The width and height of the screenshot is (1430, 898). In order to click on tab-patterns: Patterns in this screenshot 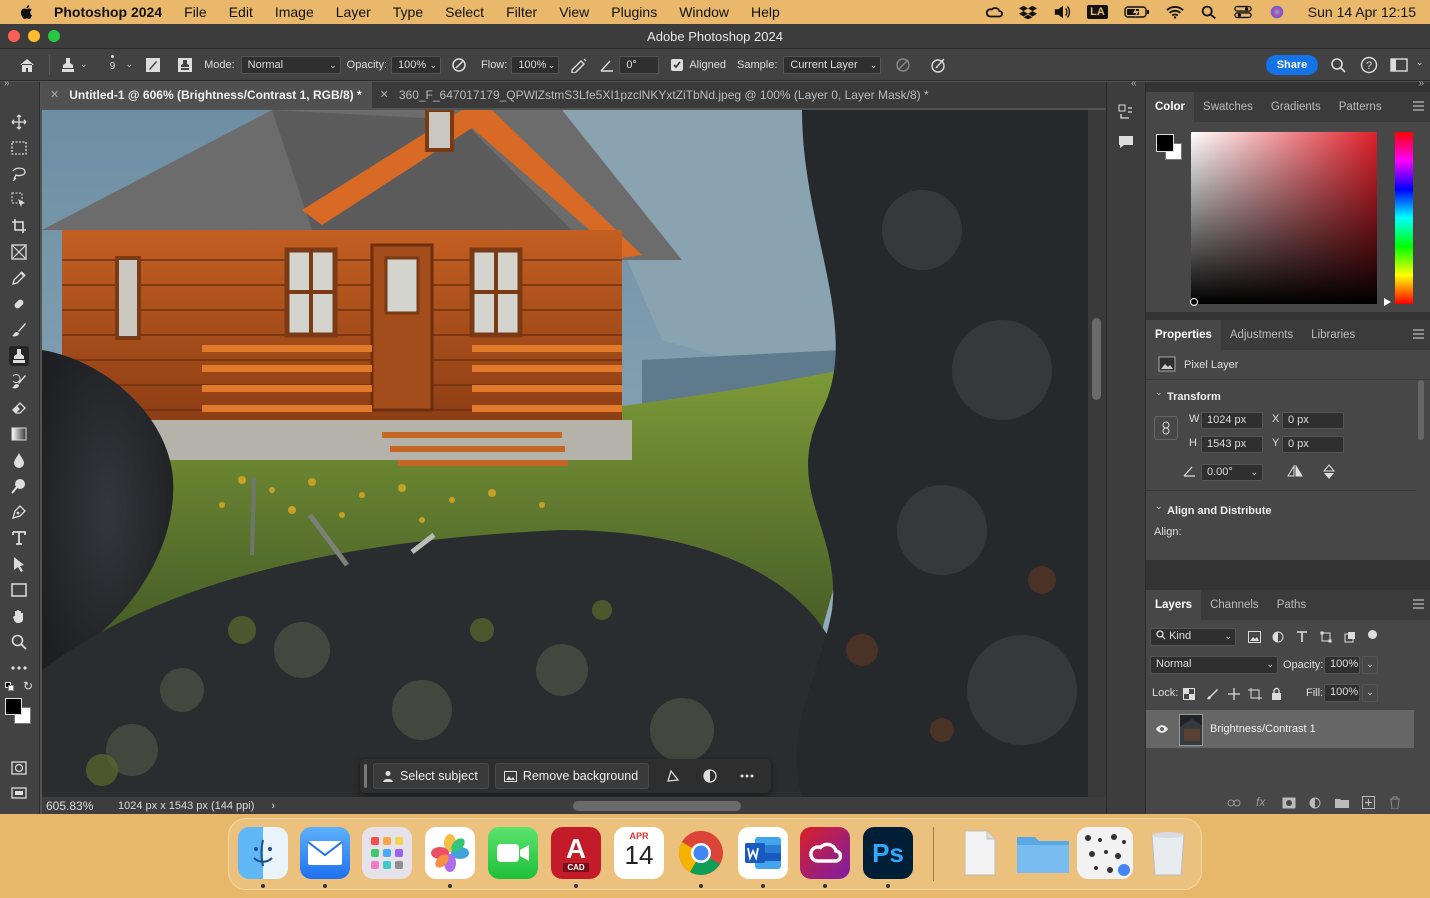, I will do `click(1360, 107)`.